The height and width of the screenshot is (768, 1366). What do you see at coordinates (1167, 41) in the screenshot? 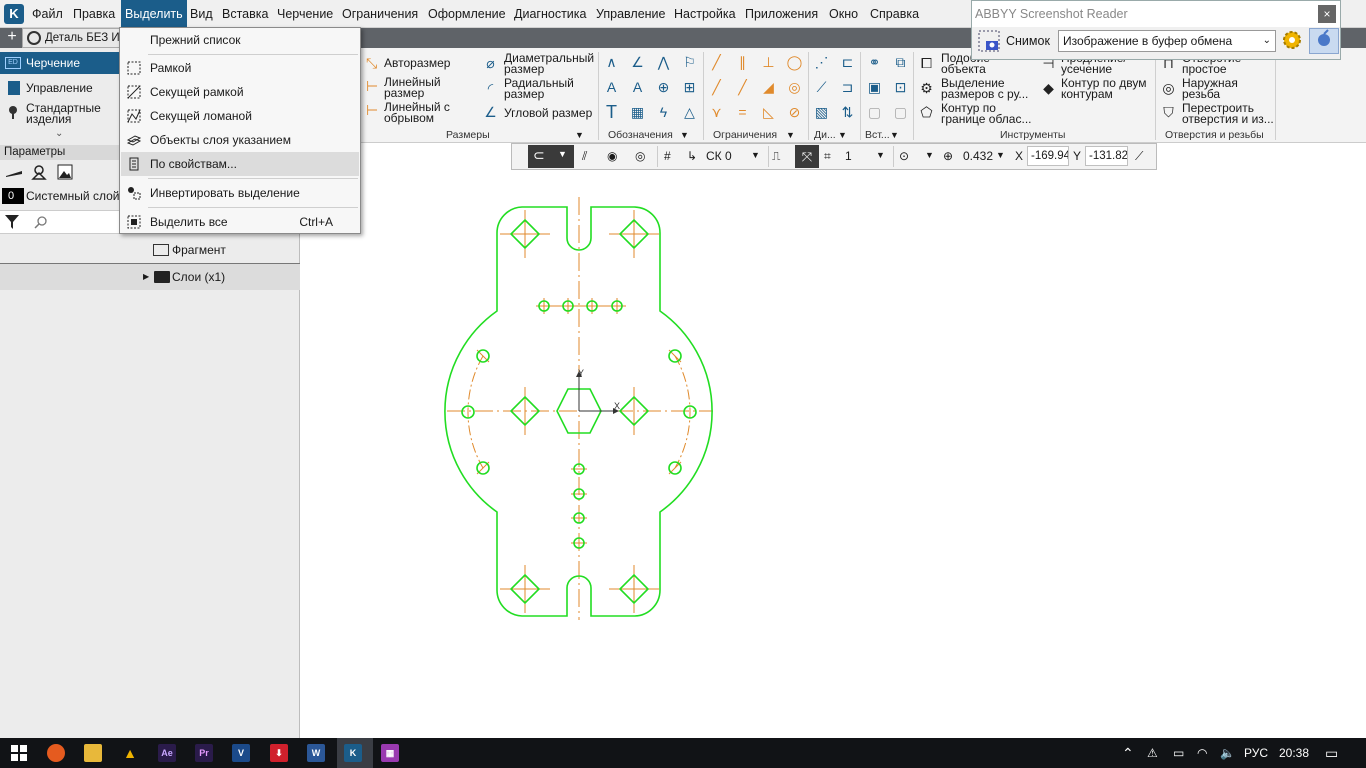
I see `abbyy-mode-select: Изображение в буфер обмена ⌄` at bounding box center [1167, 41].